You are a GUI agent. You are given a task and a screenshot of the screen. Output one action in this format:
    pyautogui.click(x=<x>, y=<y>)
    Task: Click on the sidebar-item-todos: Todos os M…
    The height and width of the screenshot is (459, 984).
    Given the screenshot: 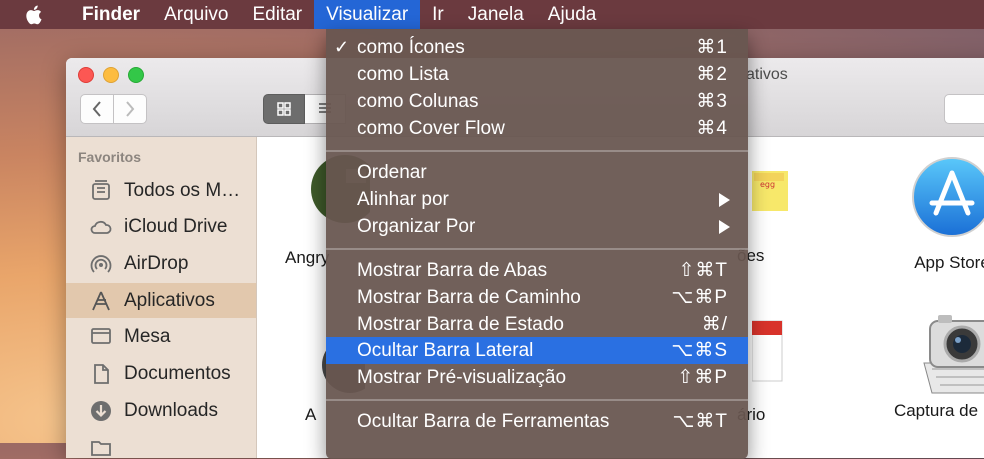 What is the action you would take?
    pyautogui.click(x=161, y=190)
    